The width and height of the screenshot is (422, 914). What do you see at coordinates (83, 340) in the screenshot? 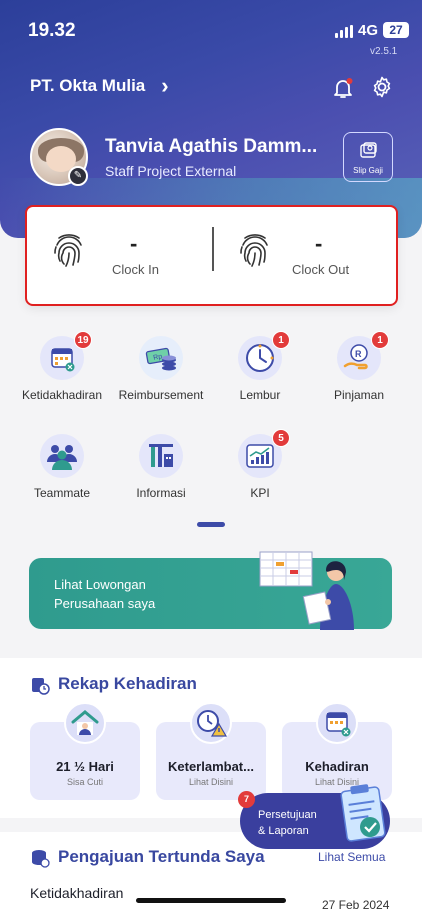
I see `menu-badge: 19` at bounding box center [83, 340].